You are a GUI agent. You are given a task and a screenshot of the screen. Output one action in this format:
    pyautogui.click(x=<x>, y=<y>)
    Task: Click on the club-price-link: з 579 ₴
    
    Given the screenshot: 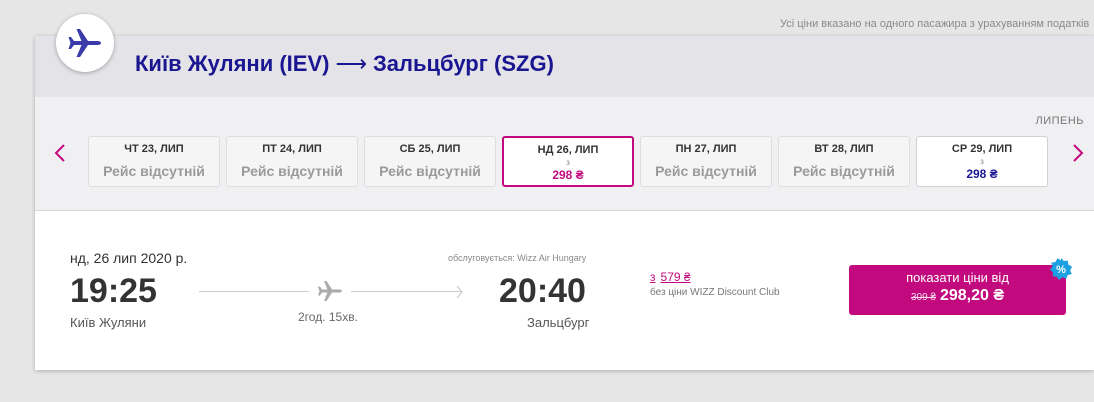 What is the action you would take?
    pyautogui.click(x=670, y=277)
    